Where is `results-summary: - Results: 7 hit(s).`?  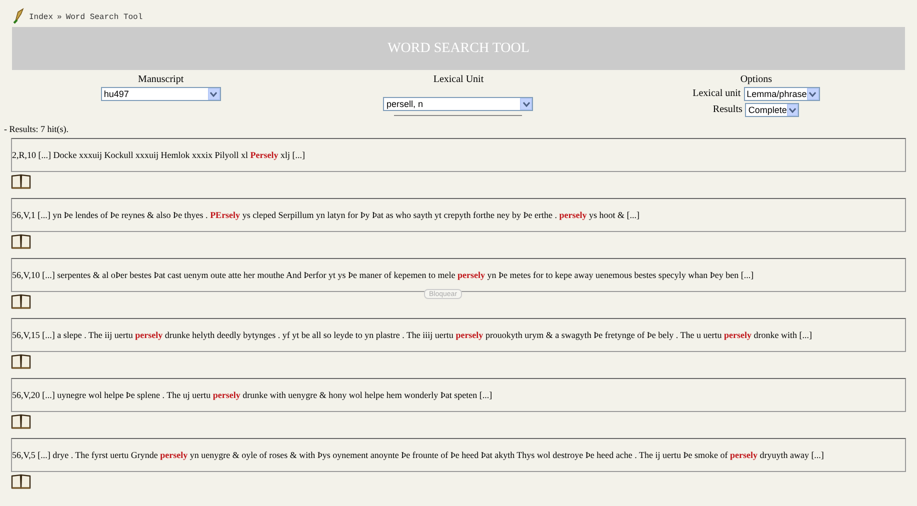 results-summary: - Results: 7 hit(s). is located at coordinates (36, 129).